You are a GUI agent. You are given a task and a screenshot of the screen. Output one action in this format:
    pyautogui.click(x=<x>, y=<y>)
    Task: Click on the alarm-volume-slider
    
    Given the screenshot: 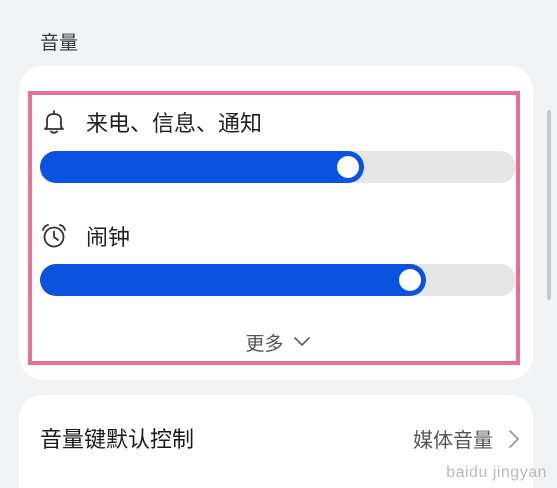 What is the action you would take?
    pyautogui.click(x=278, y=280)
    